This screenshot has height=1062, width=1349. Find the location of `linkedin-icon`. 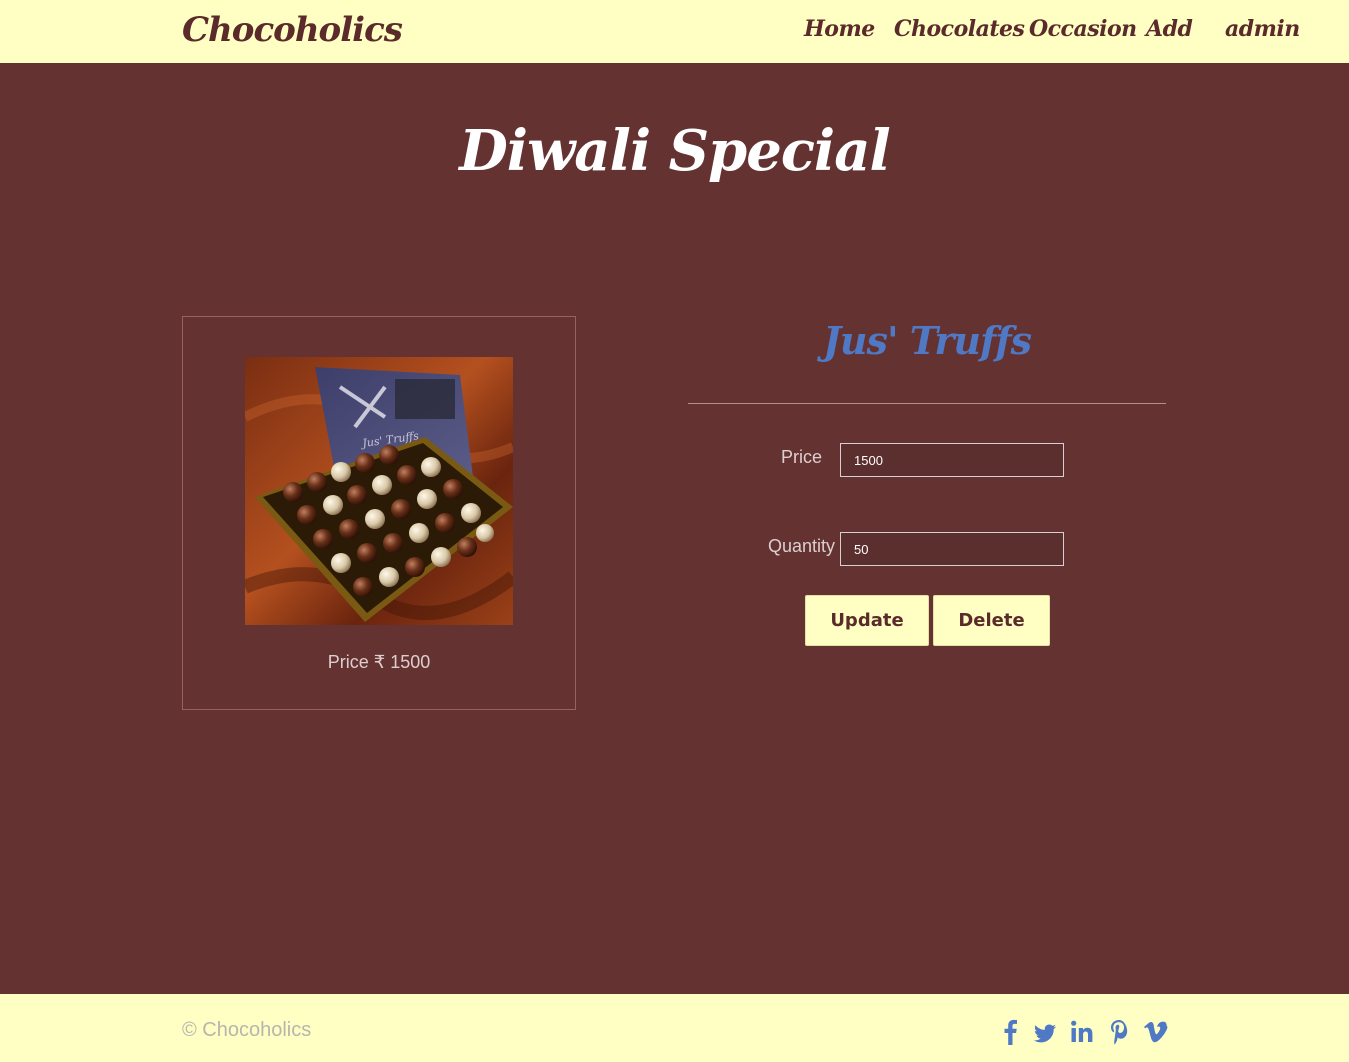

linkedin-icon is located at coordinates (1082, 1032).